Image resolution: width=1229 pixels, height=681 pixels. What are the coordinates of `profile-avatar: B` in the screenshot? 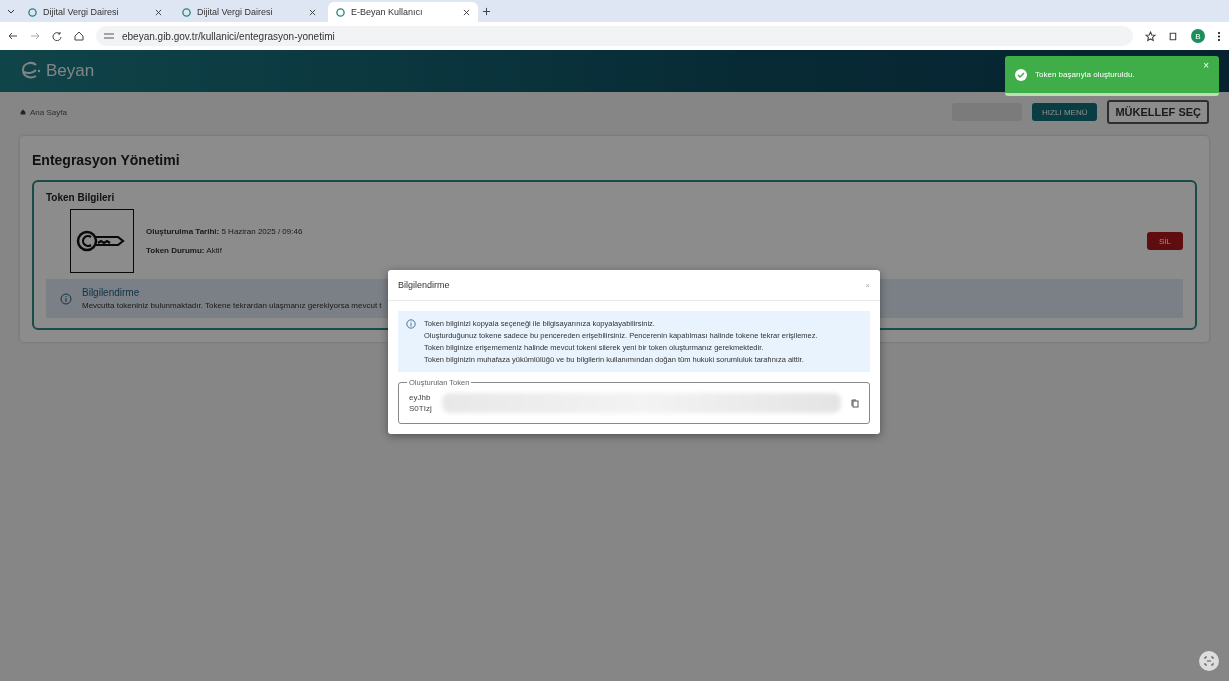 It's located at (1198, 36).